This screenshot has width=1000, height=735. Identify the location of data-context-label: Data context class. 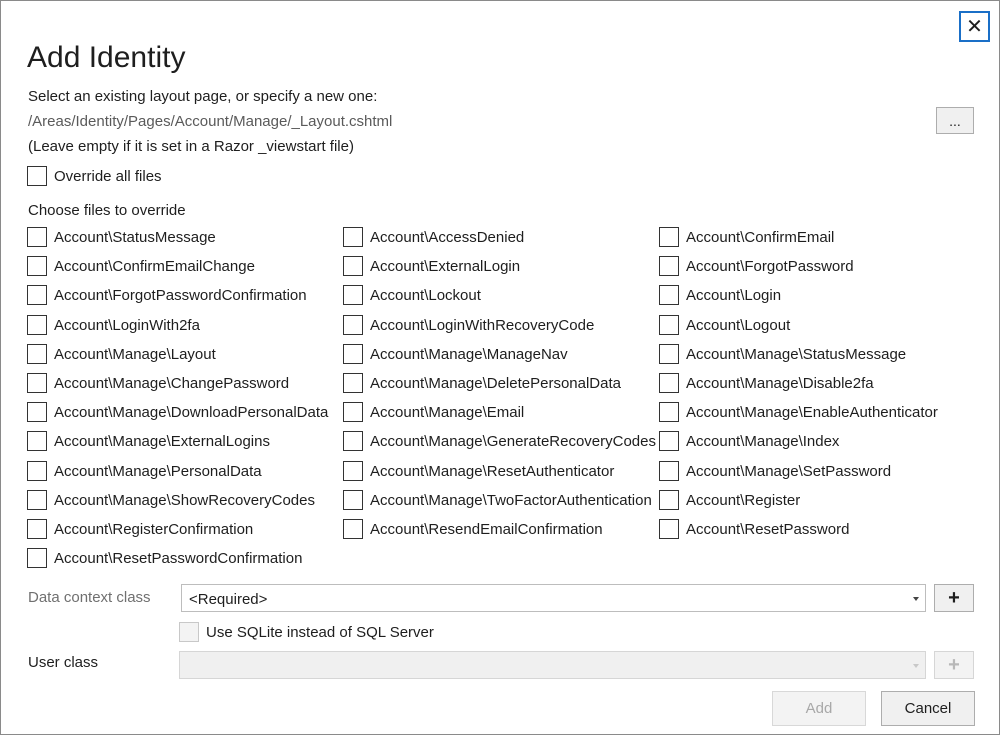
(89, 597).